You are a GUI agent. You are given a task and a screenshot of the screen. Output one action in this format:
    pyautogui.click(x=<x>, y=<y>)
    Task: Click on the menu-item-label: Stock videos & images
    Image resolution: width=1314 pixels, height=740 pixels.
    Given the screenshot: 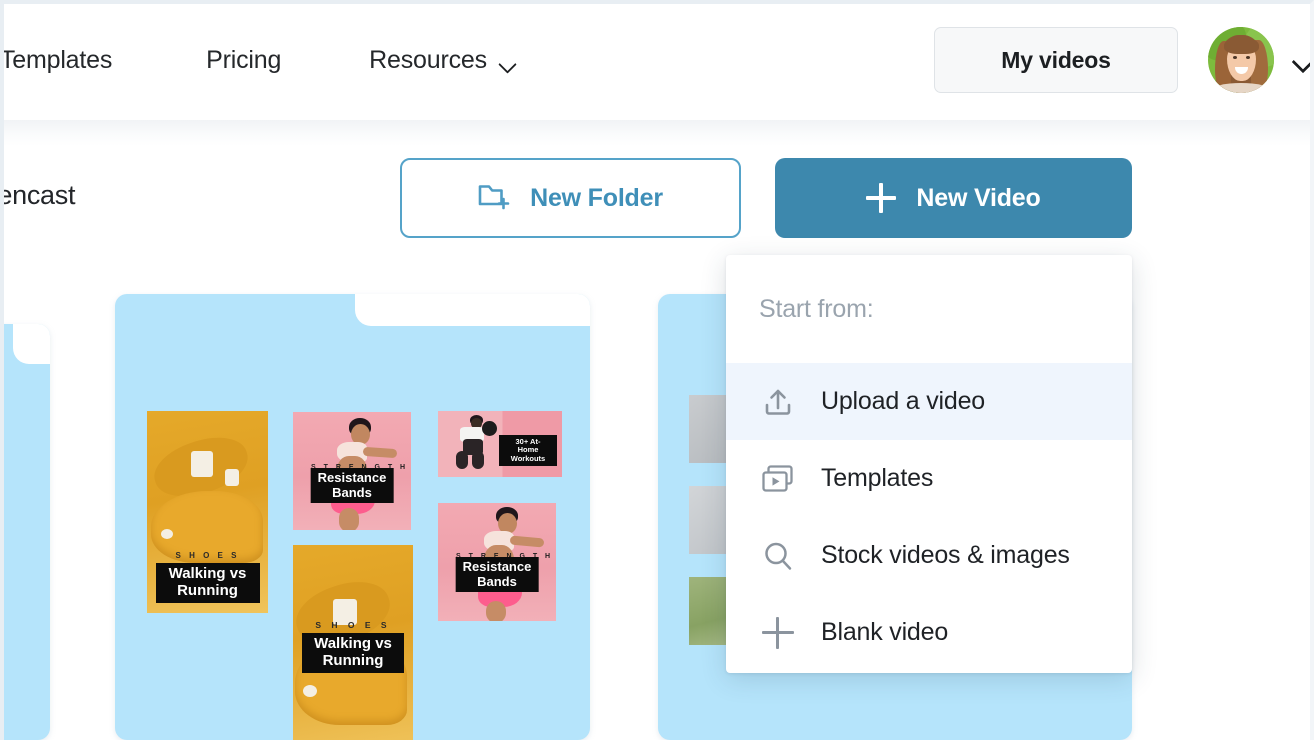 What is the action you would take?
    pyautogui.click(x=945, y=555)
    